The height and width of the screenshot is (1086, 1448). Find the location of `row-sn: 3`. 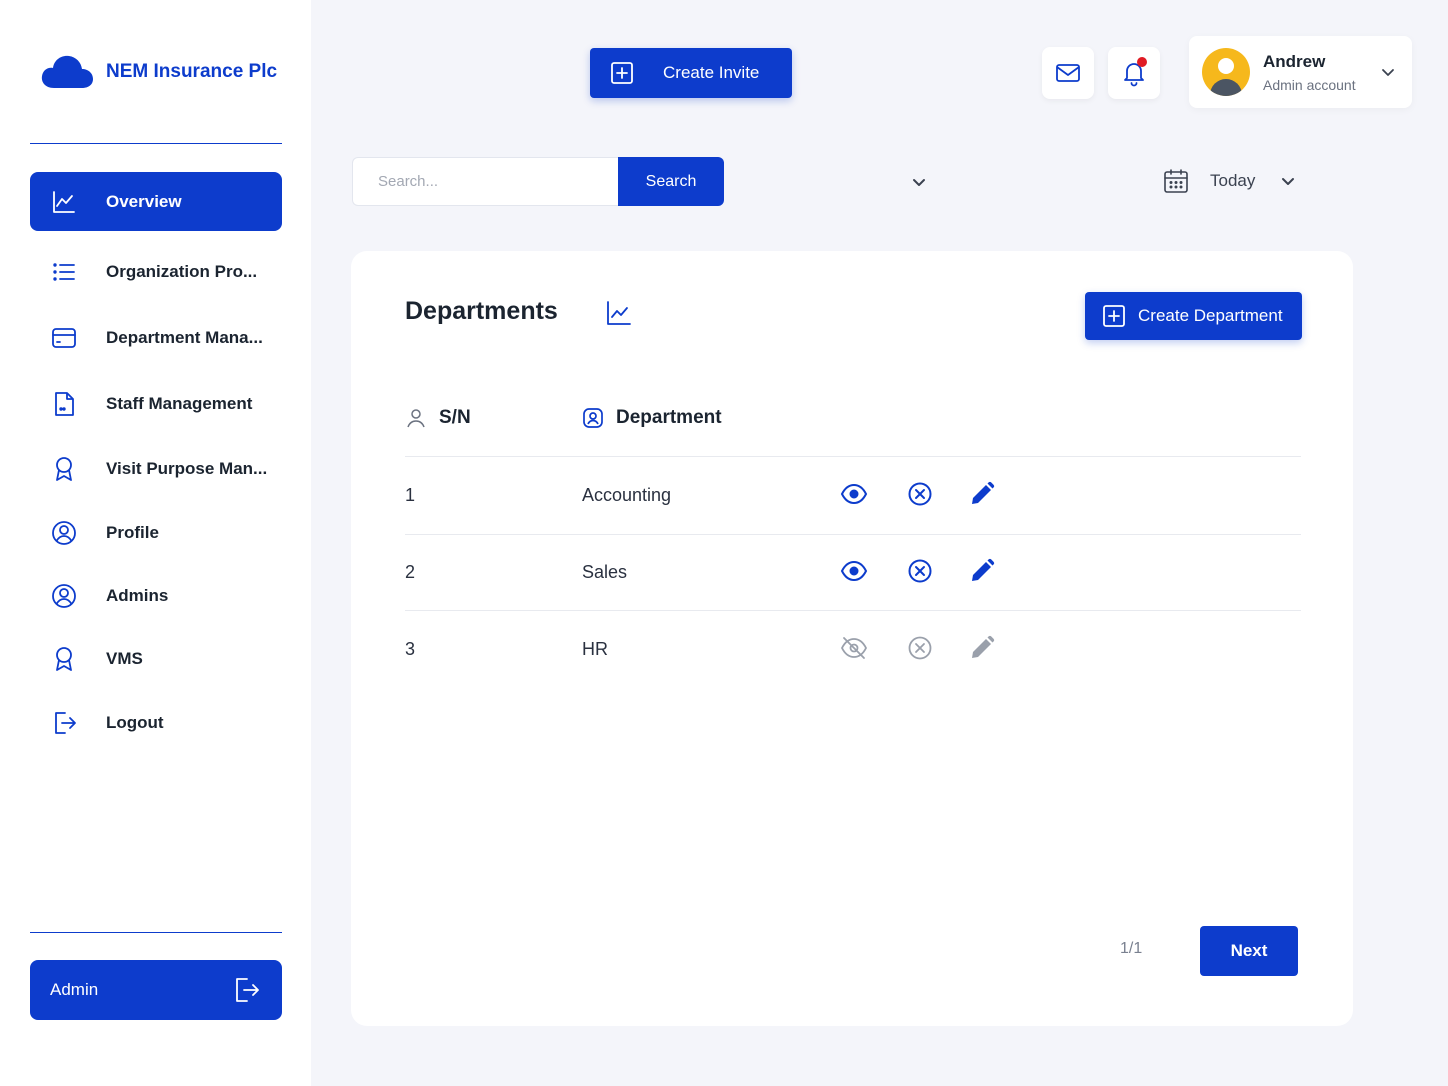

row-sn: 3 is located at coordinates (410, 649).